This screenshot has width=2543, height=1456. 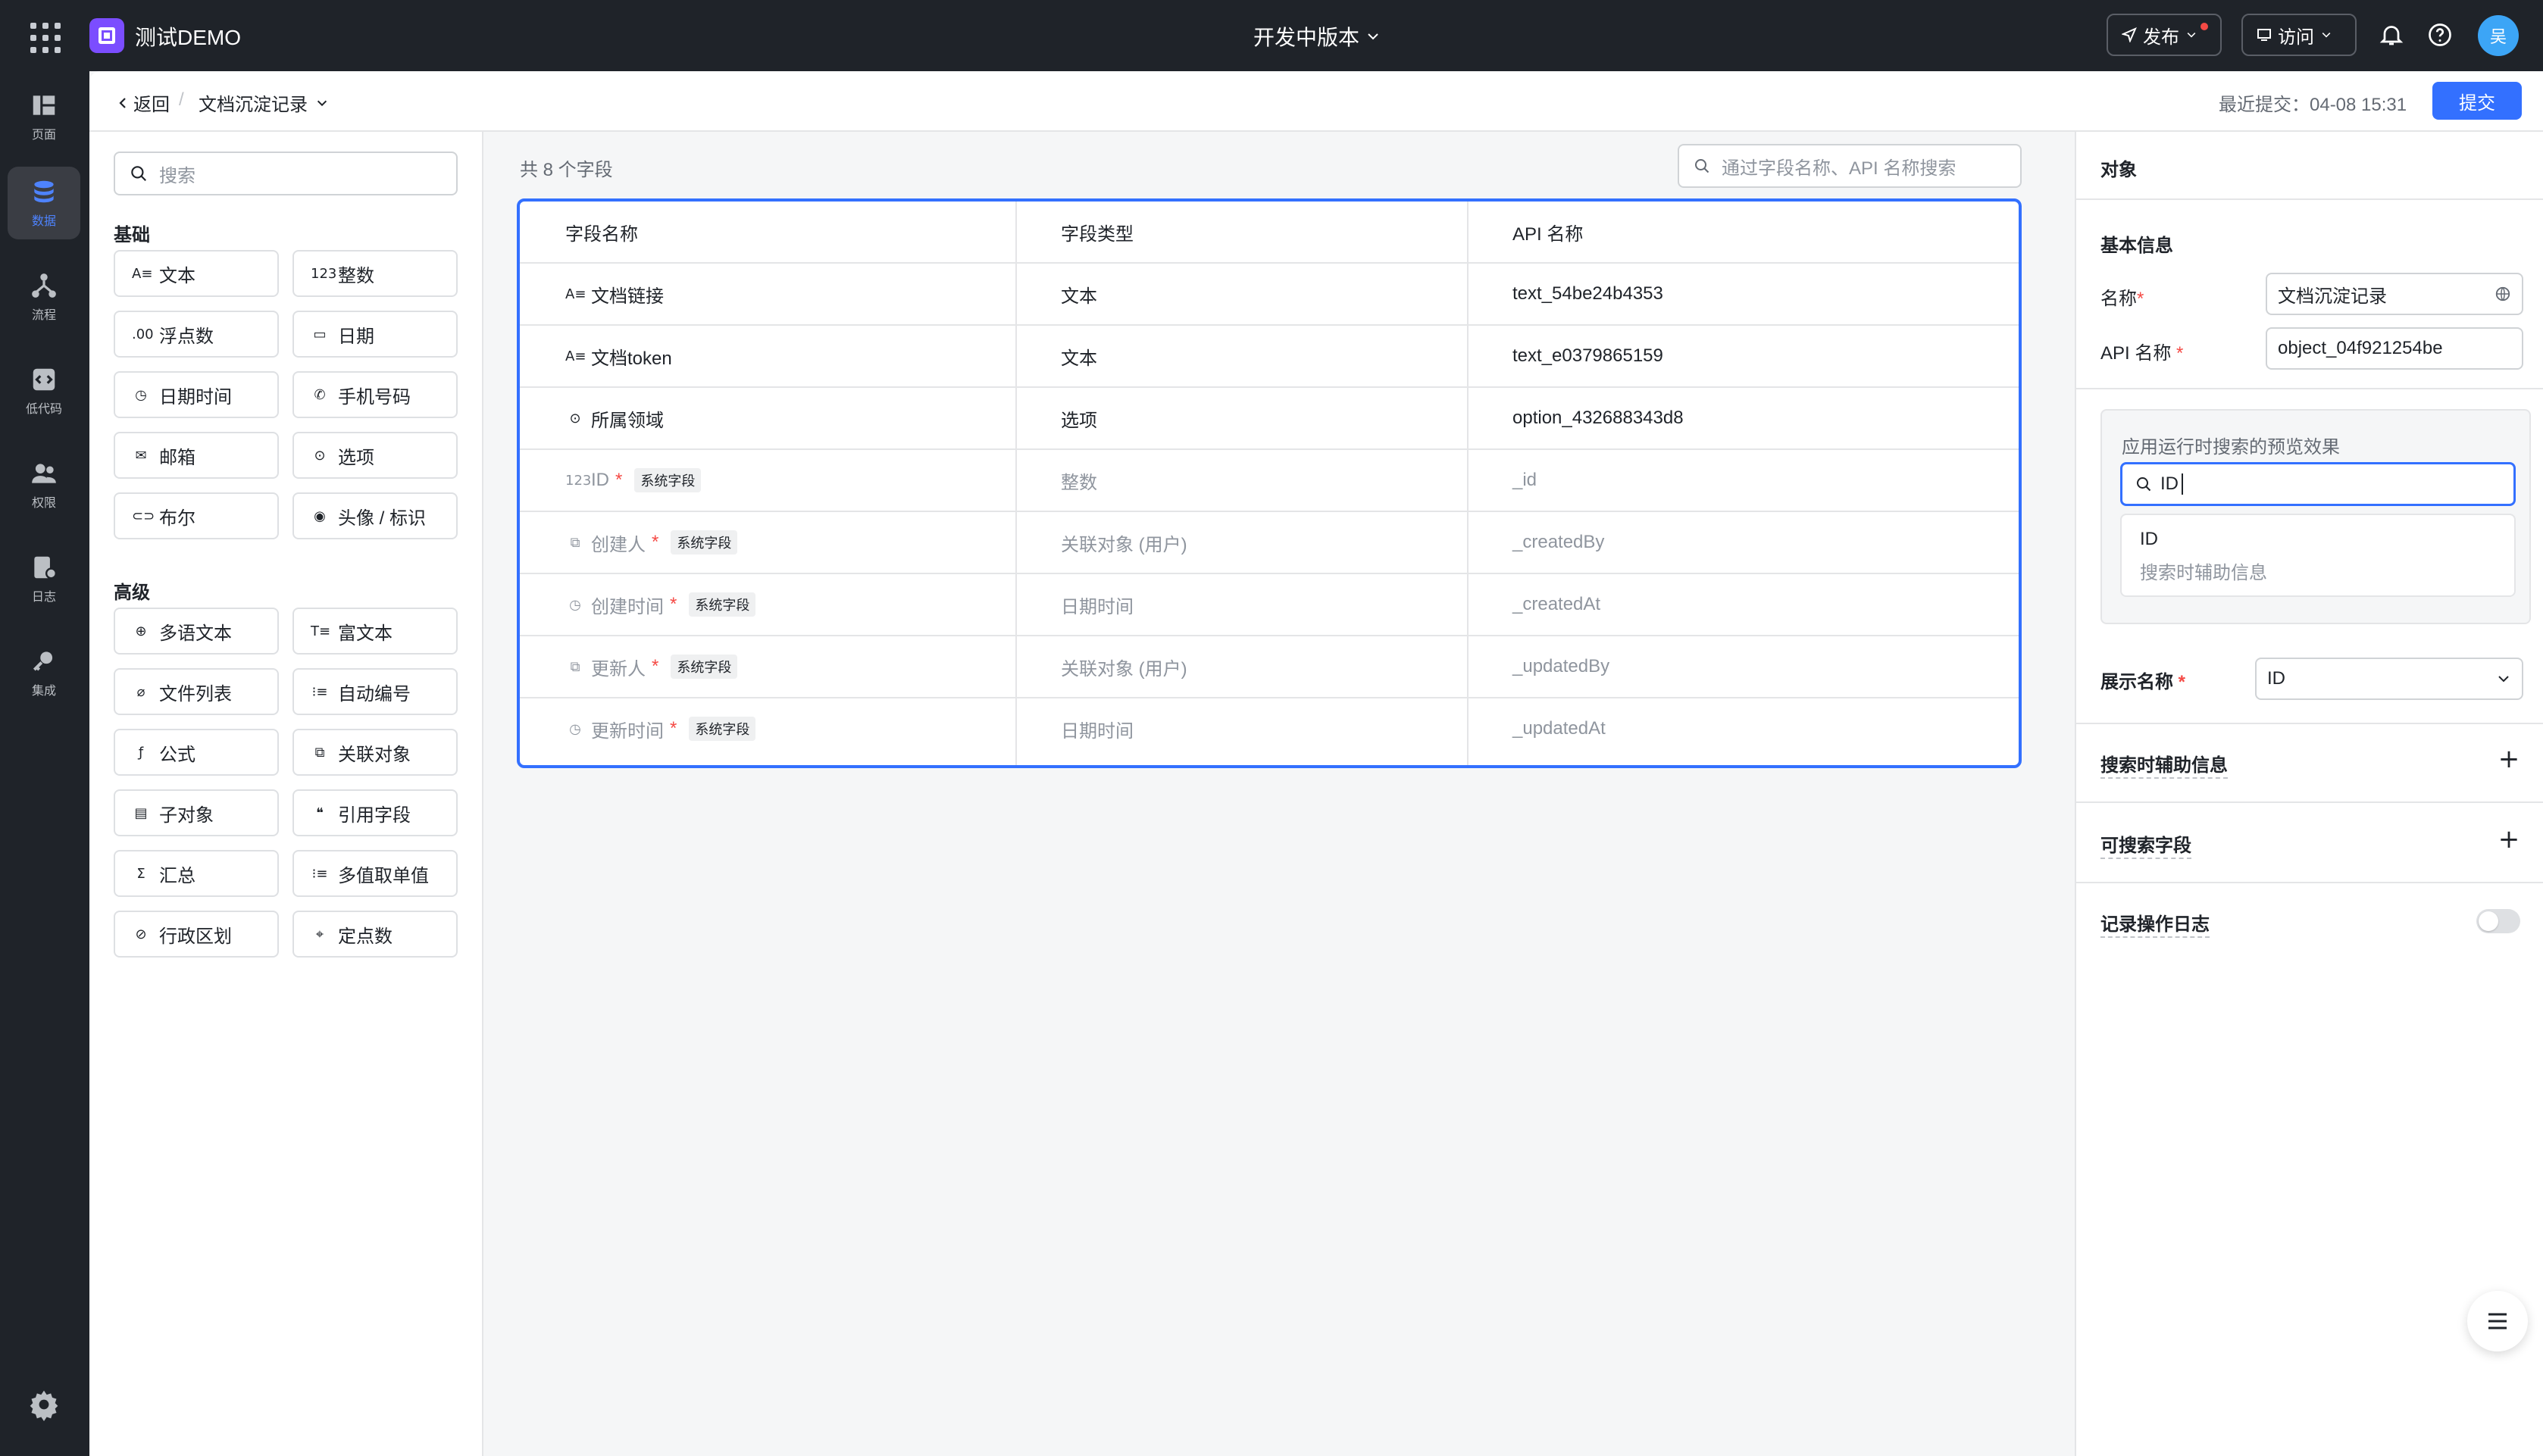 I want to click on field-type-cell: 日期时间, so click(x=1097, y=606).